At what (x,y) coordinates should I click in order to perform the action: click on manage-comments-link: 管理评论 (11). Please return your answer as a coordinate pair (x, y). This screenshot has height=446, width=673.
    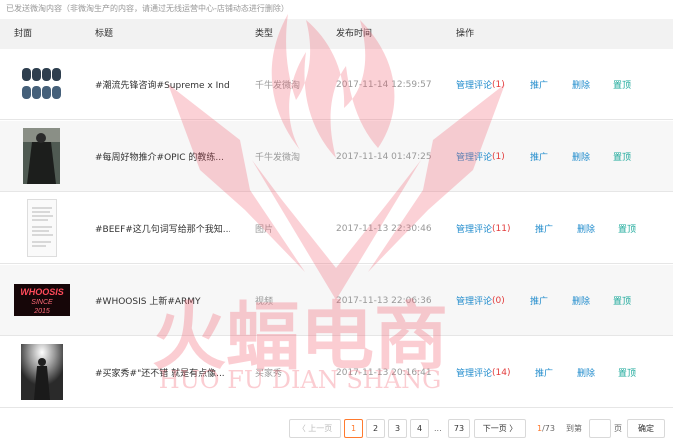
    Looking at the image, I should click on (483, 228).